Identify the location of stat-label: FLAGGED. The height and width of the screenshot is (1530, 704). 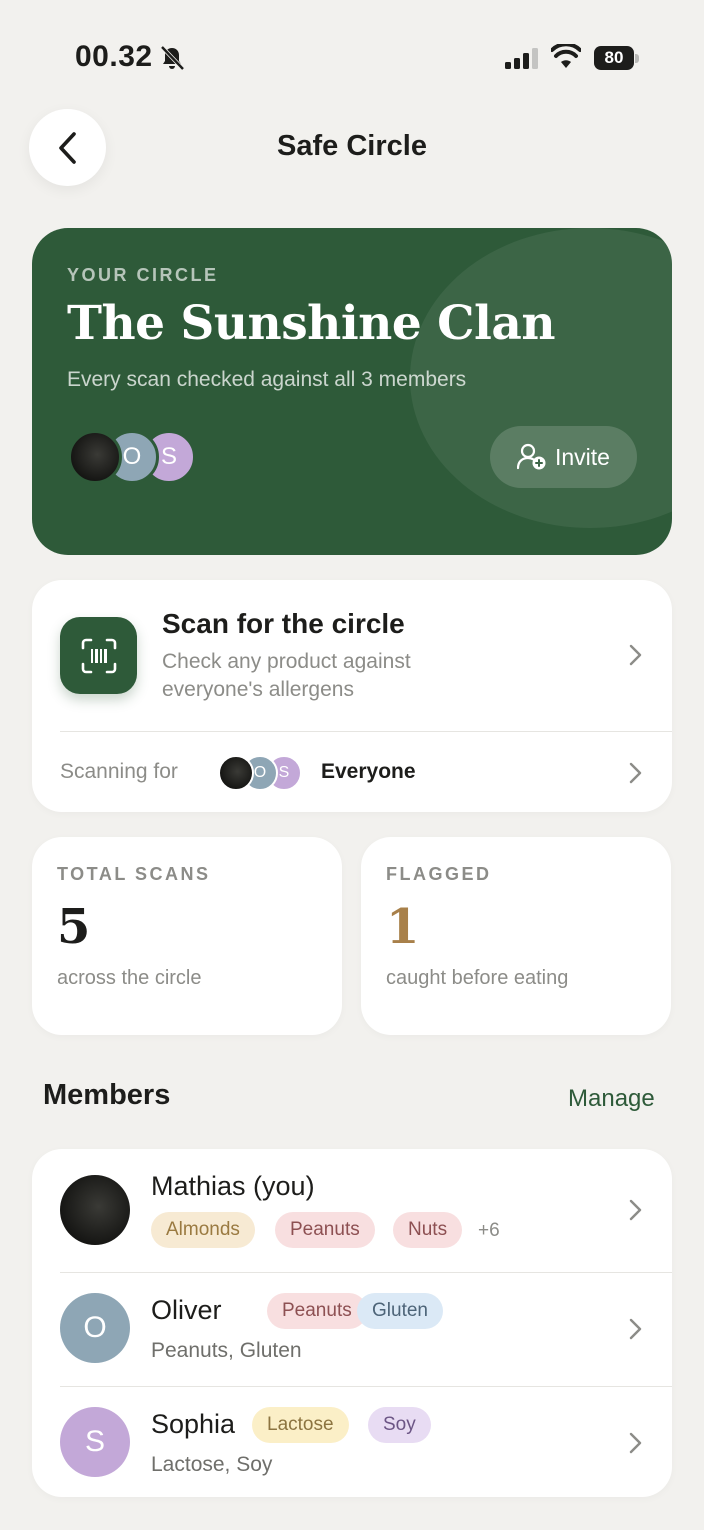
(439, 874).